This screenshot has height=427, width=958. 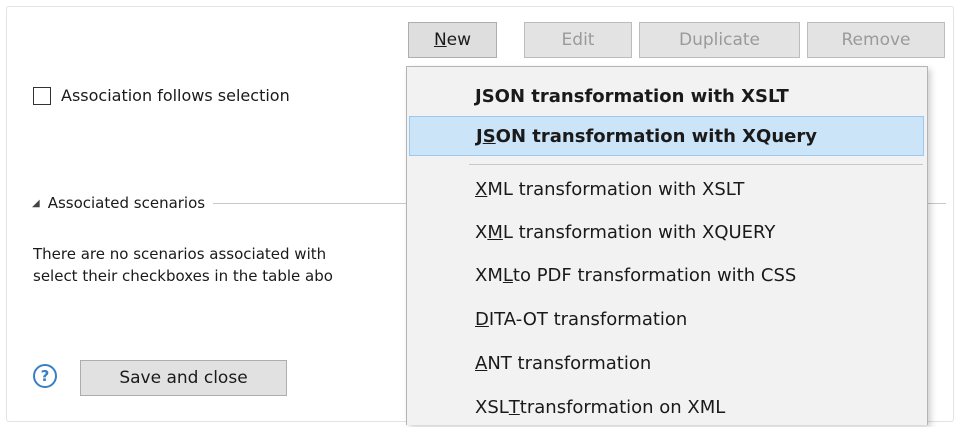 What do you see at coordinates (569, 363) in the screenshot?
I see `menu-text: NT transformation` at bounding box center [569, 363].